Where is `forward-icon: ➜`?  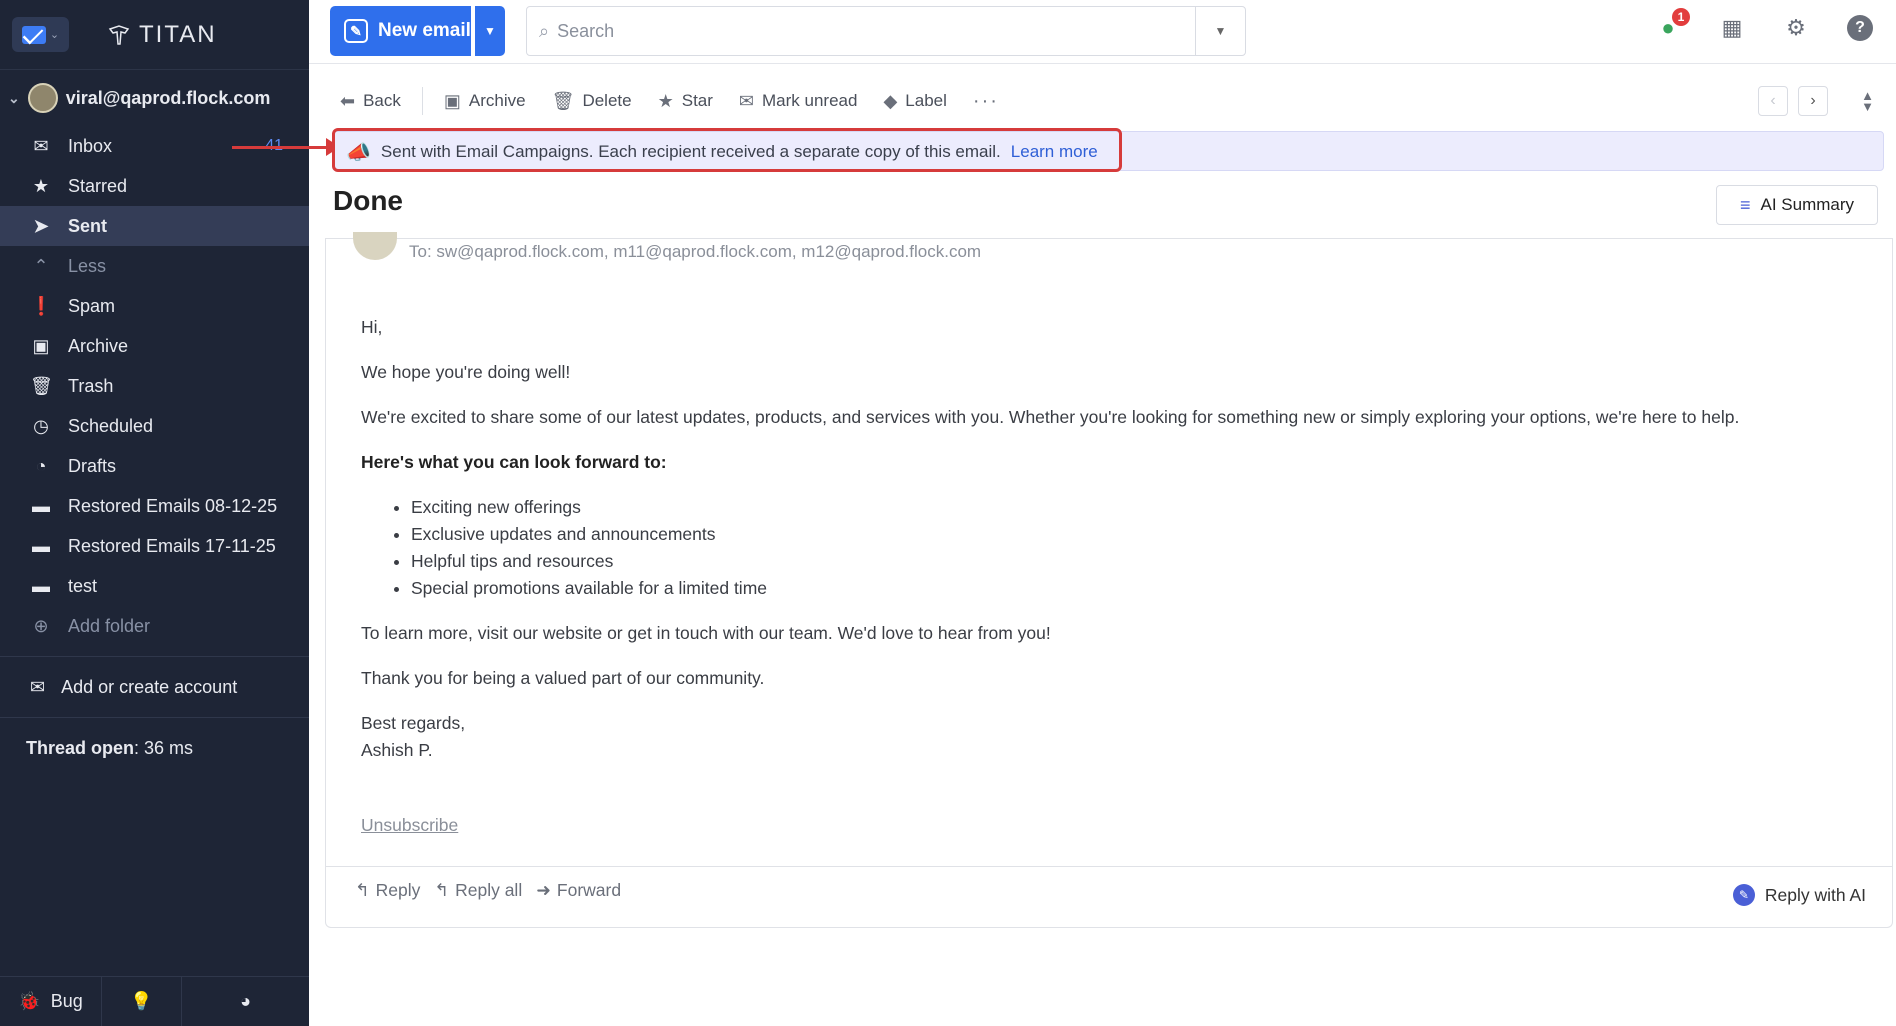
forward-icon: ➜ is located at coordinates (543, 890).